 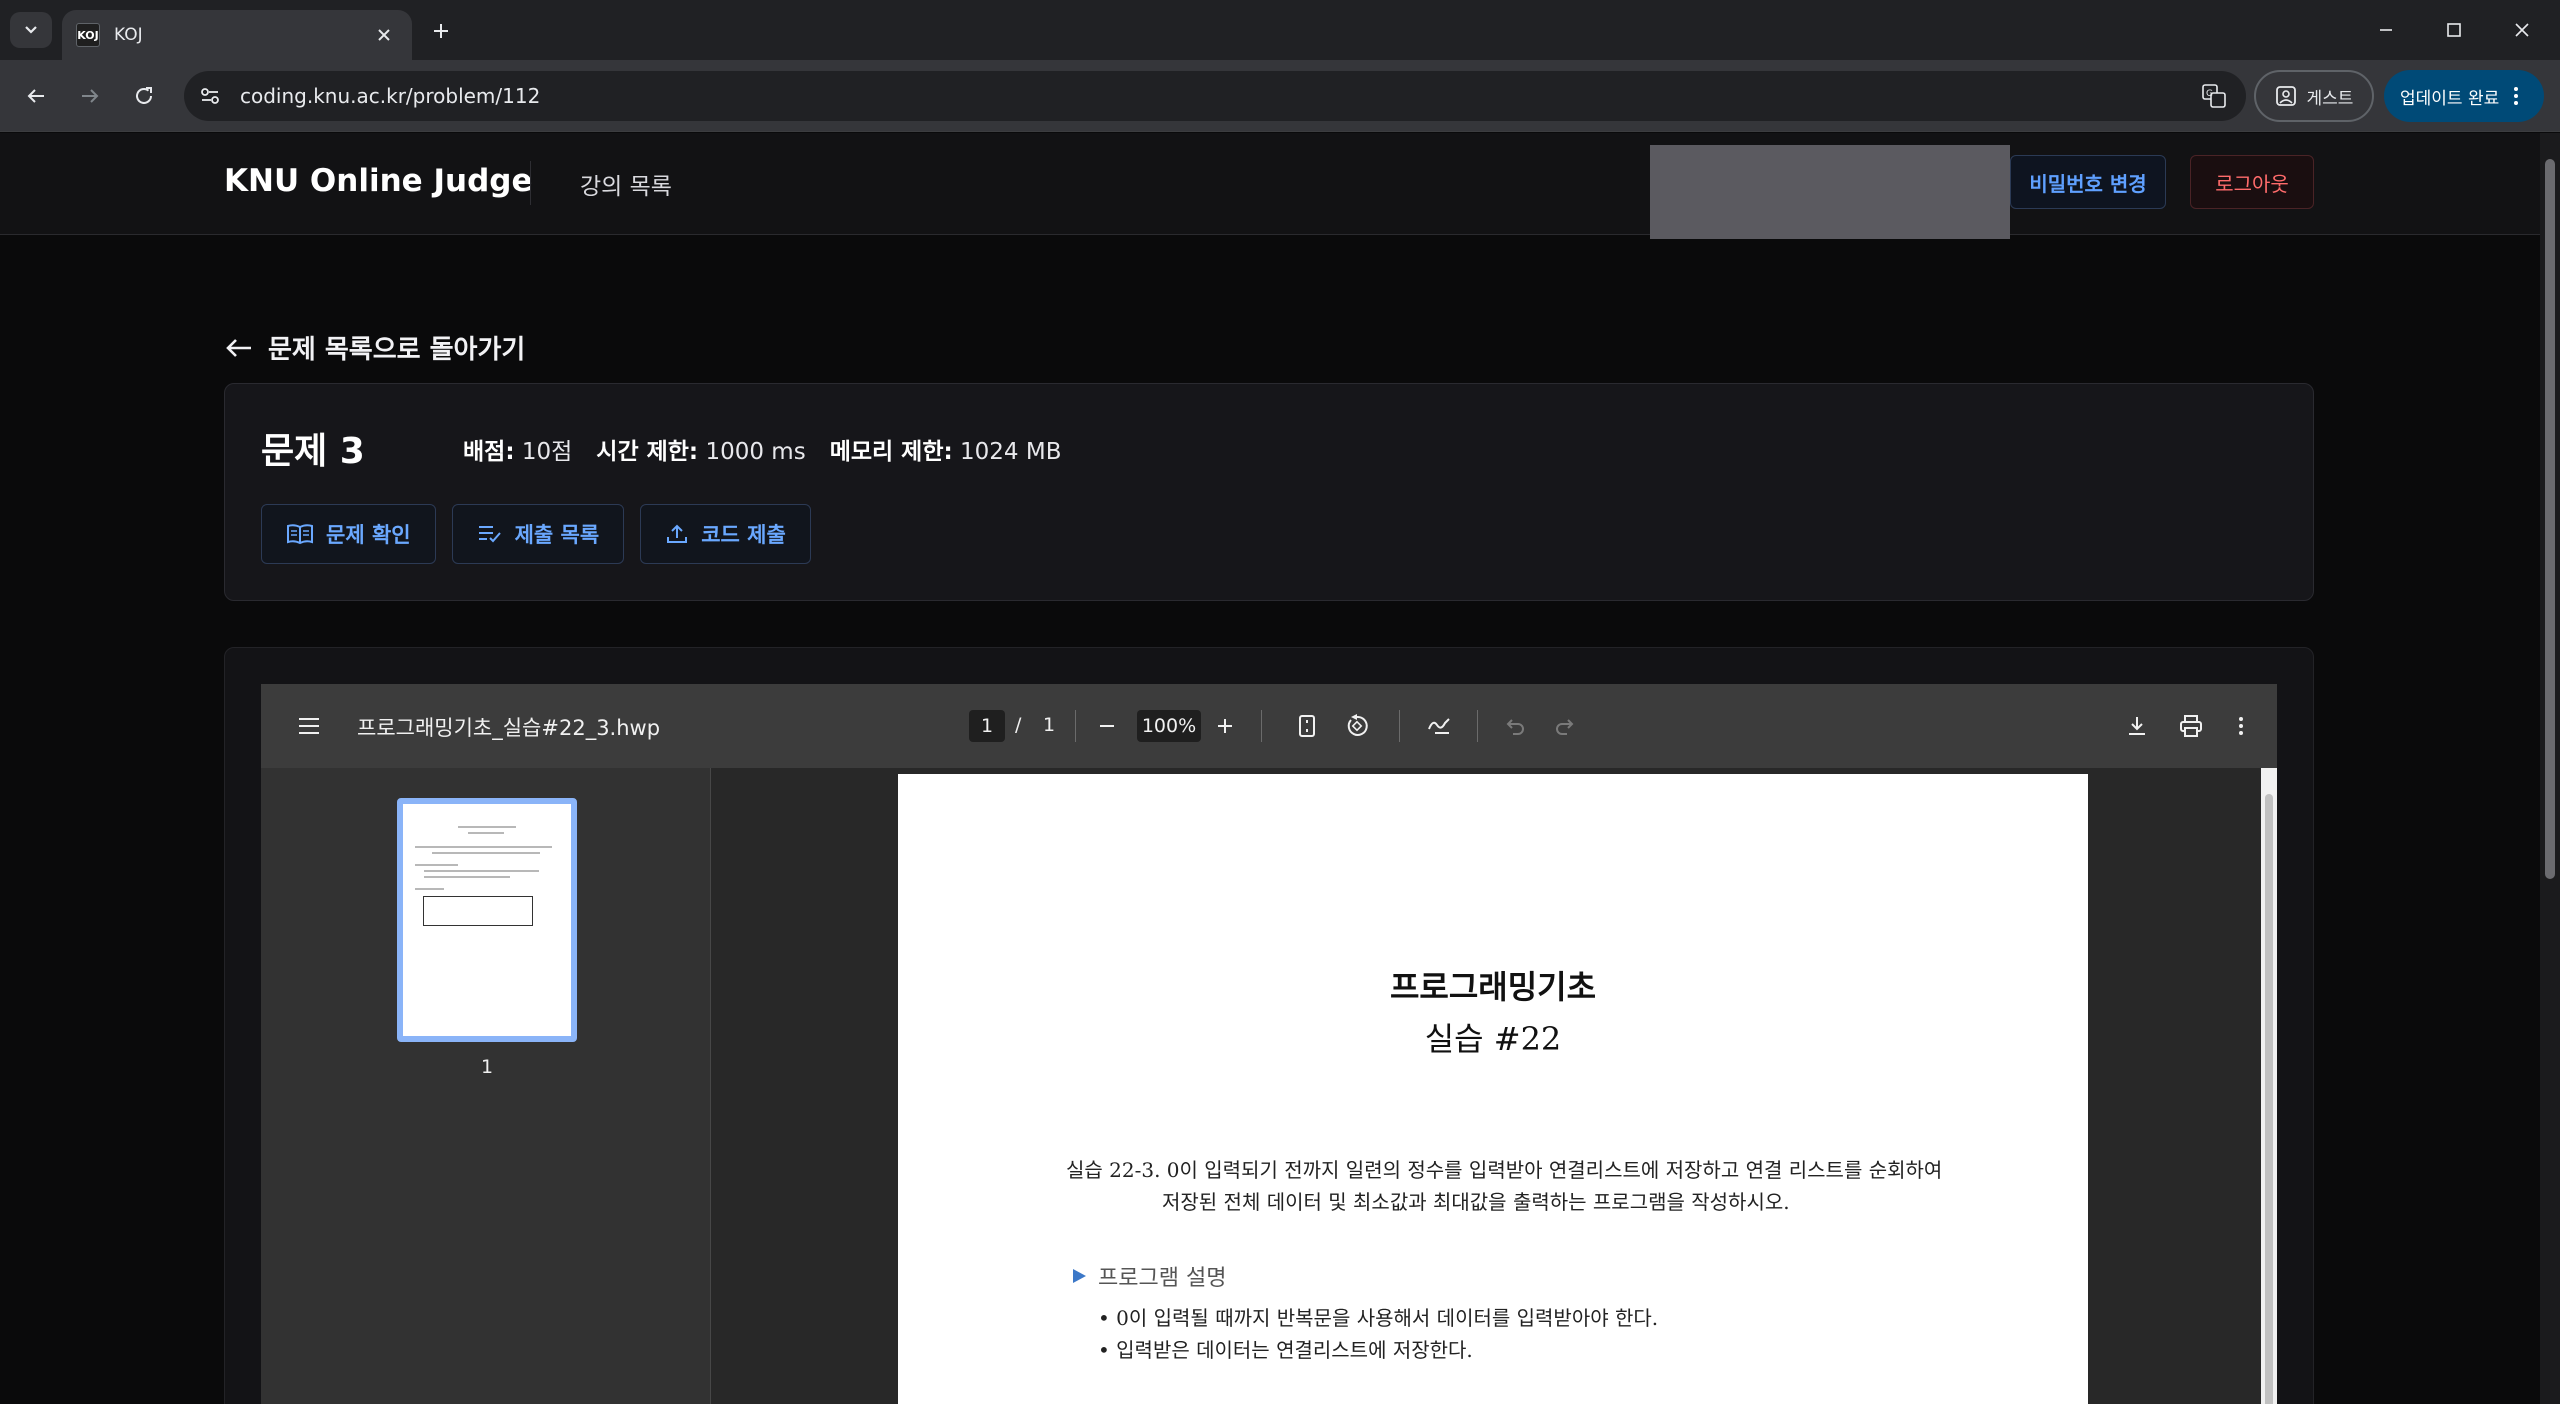 I want to click on pdf-scrollbar, so click(x=2269, y=1086).